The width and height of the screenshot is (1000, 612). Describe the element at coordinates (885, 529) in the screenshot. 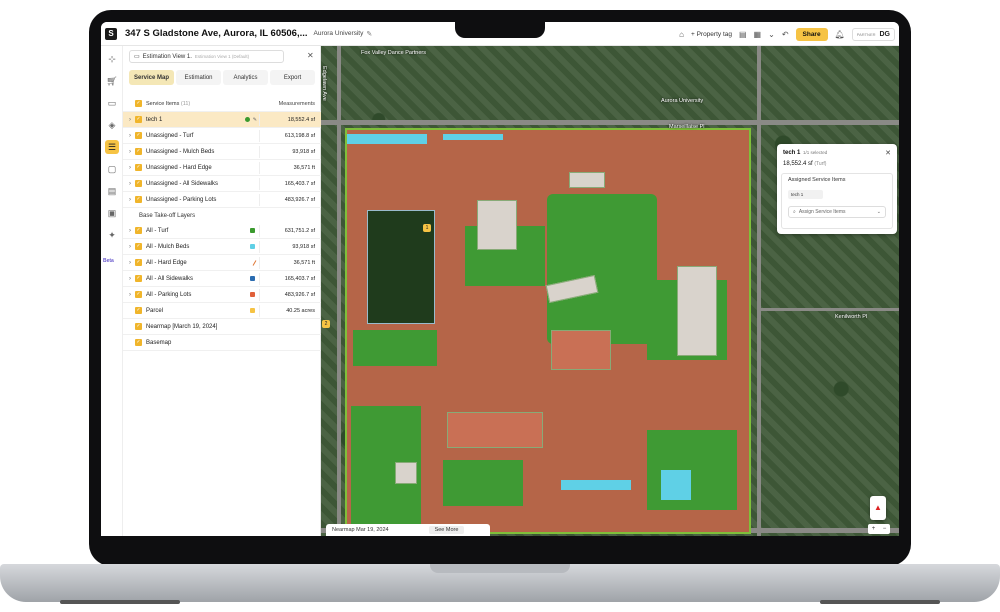

I see `zoom-out-button: −` at that location.